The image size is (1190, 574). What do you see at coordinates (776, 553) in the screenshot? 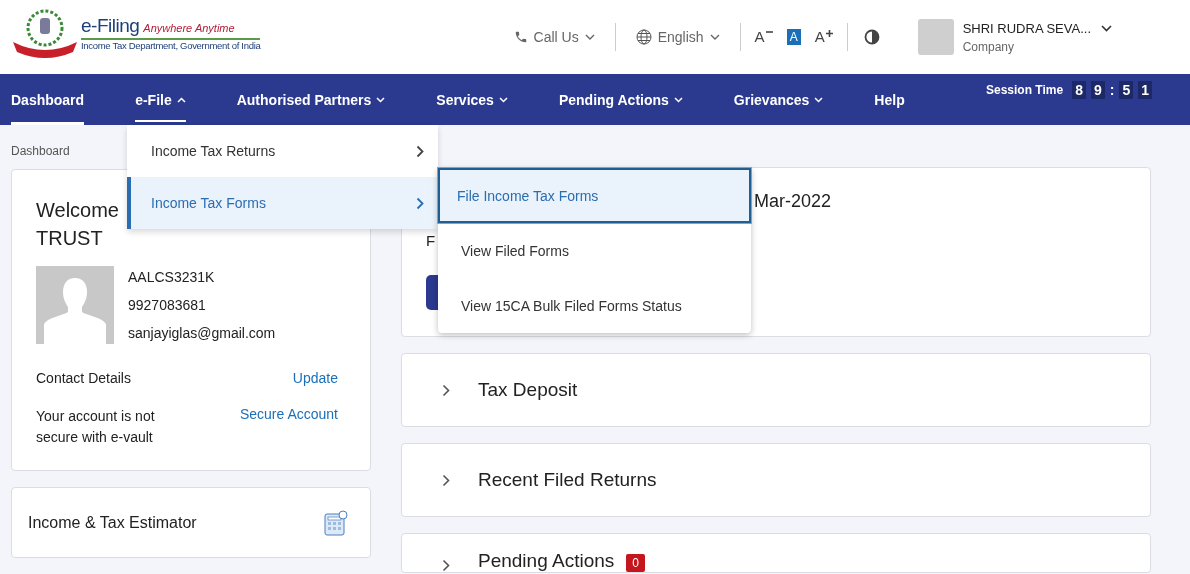
I see `accordion-section: Pending Actions 0` at bounding box center [776, 553].